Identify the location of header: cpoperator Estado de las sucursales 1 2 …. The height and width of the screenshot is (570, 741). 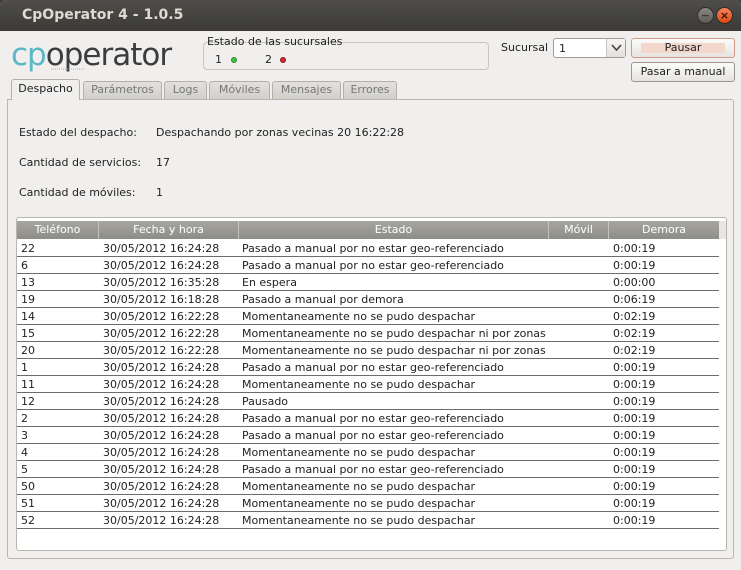
(370, 56).